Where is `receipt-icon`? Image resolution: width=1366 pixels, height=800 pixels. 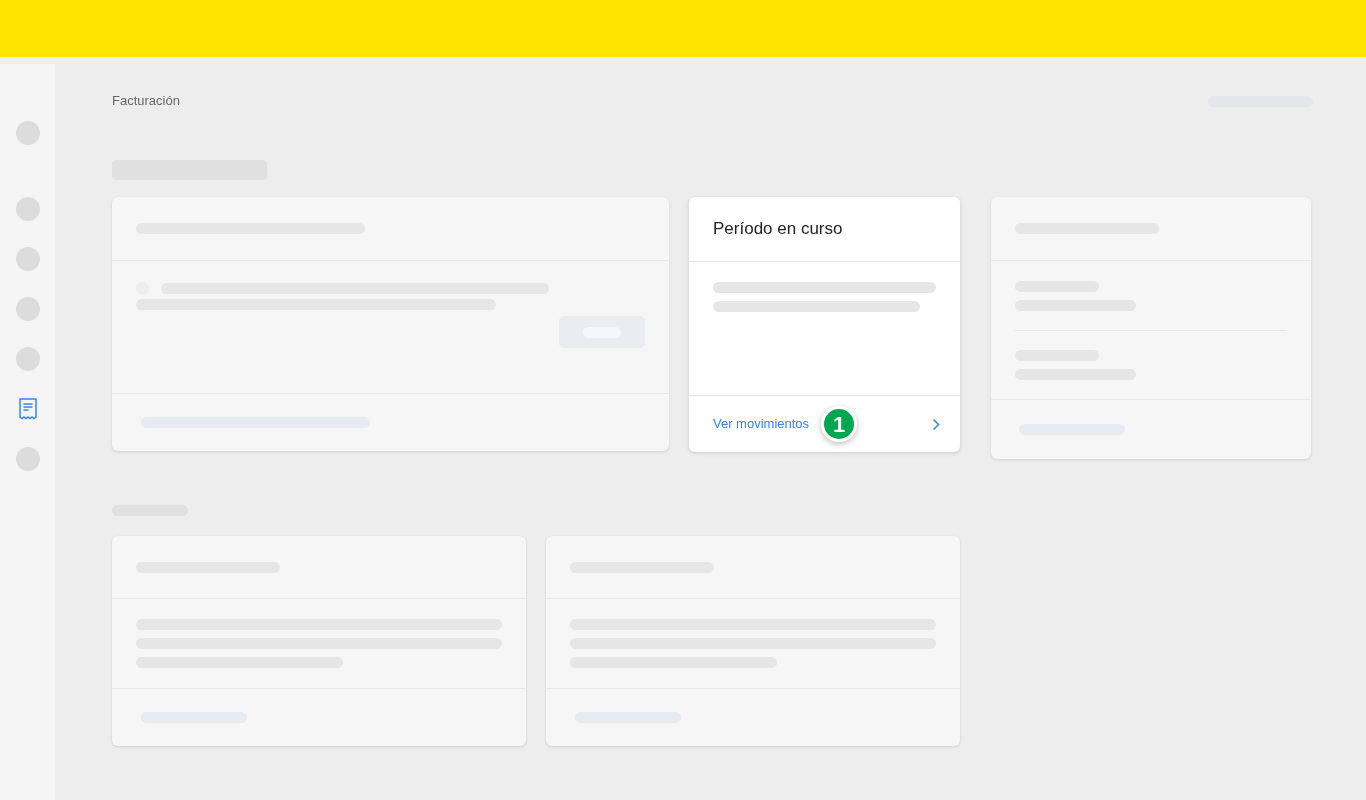
receipt-icon is located at coordinates (27, 409).